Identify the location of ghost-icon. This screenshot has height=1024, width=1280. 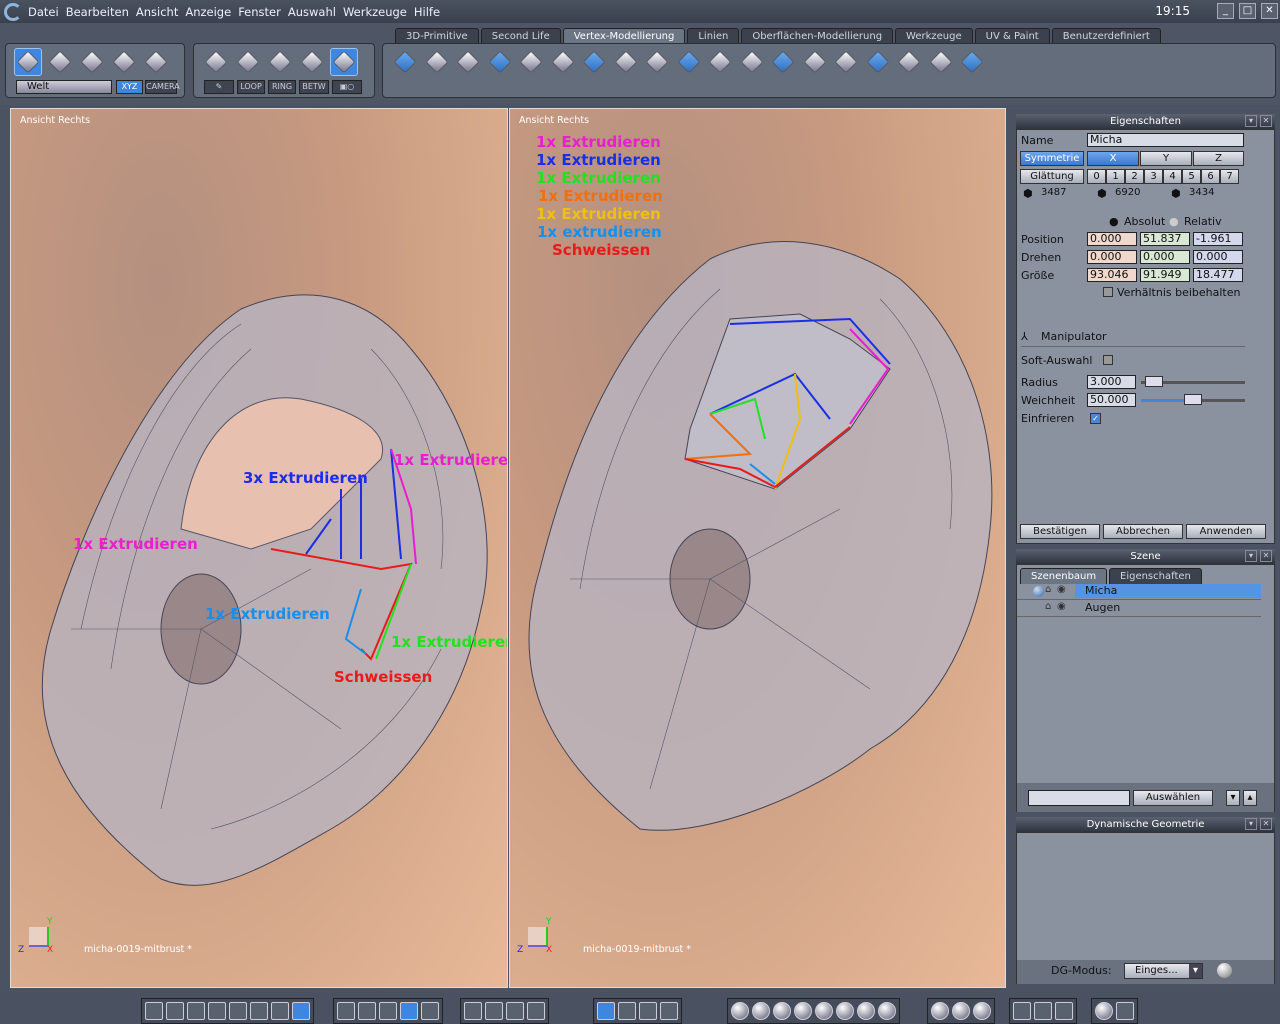
(156, 62).